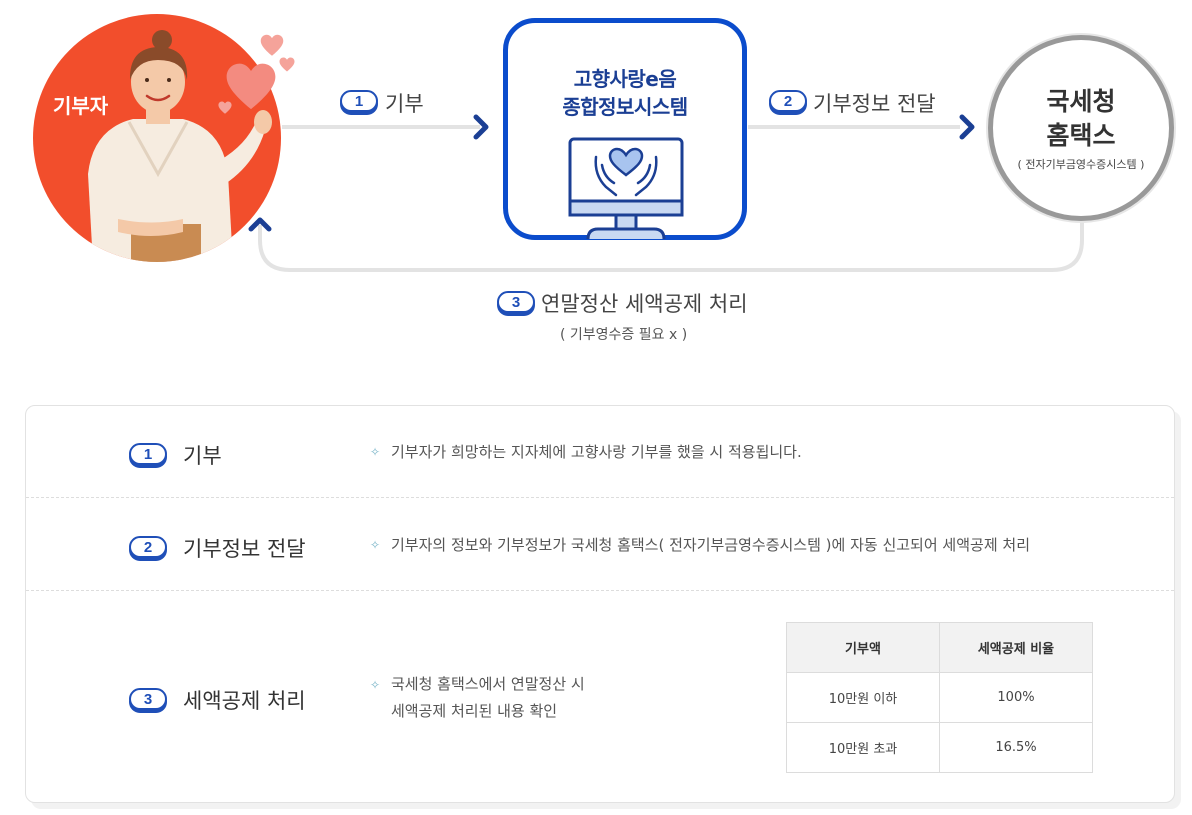  I want to click on system-title-line1: 고향사랑e음, so click(625, 79).